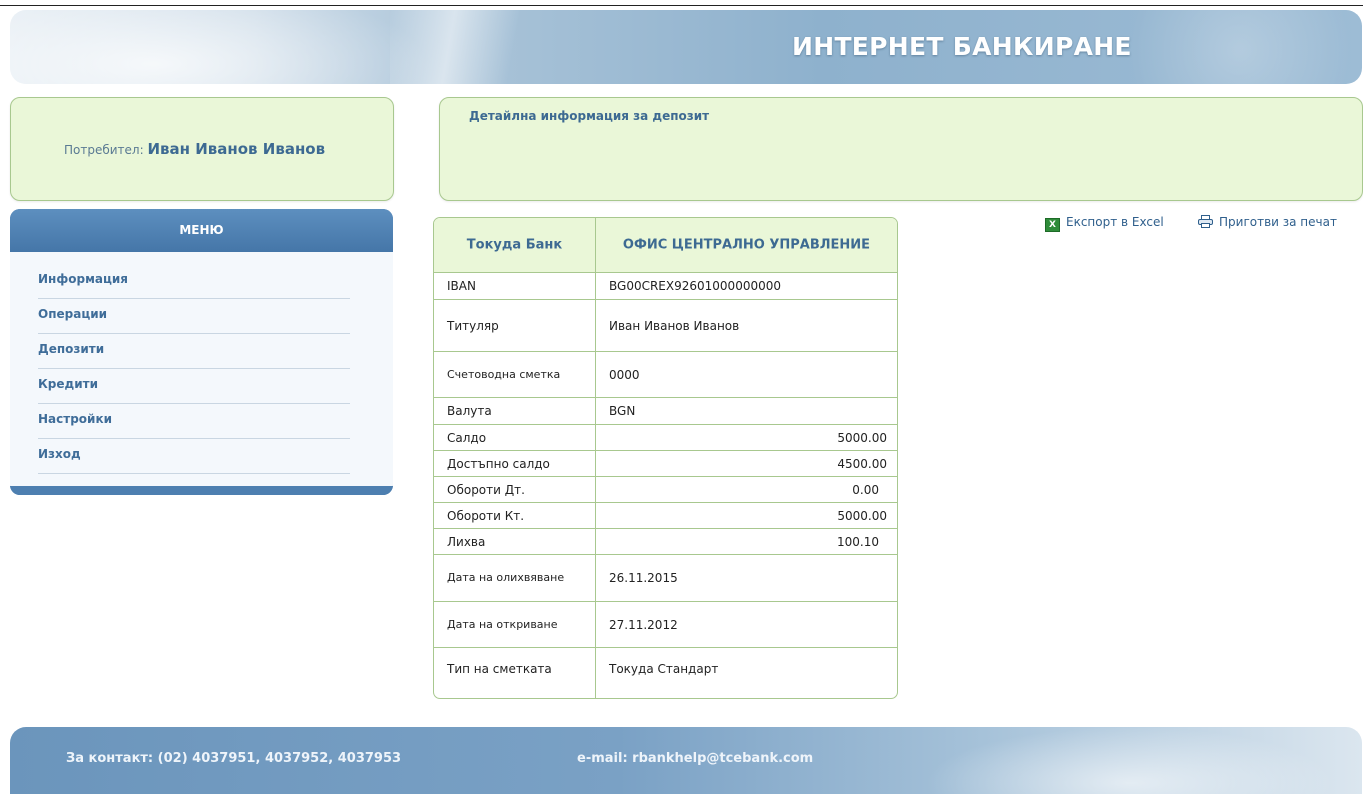  What do you see at coordinates (502, 624) in the screenshot?
I see `row-label: Дата на откриване` at bounding box center [502, 624].